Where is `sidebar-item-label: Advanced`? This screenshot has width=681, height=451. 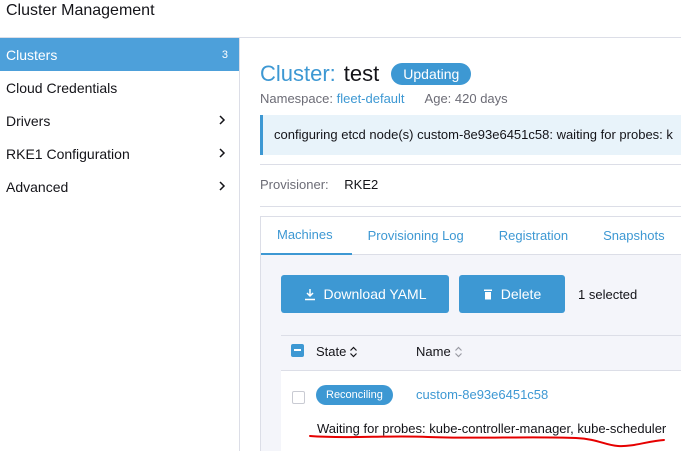 sidebar-item-label: Advanced is located at coordinates (37, 186).